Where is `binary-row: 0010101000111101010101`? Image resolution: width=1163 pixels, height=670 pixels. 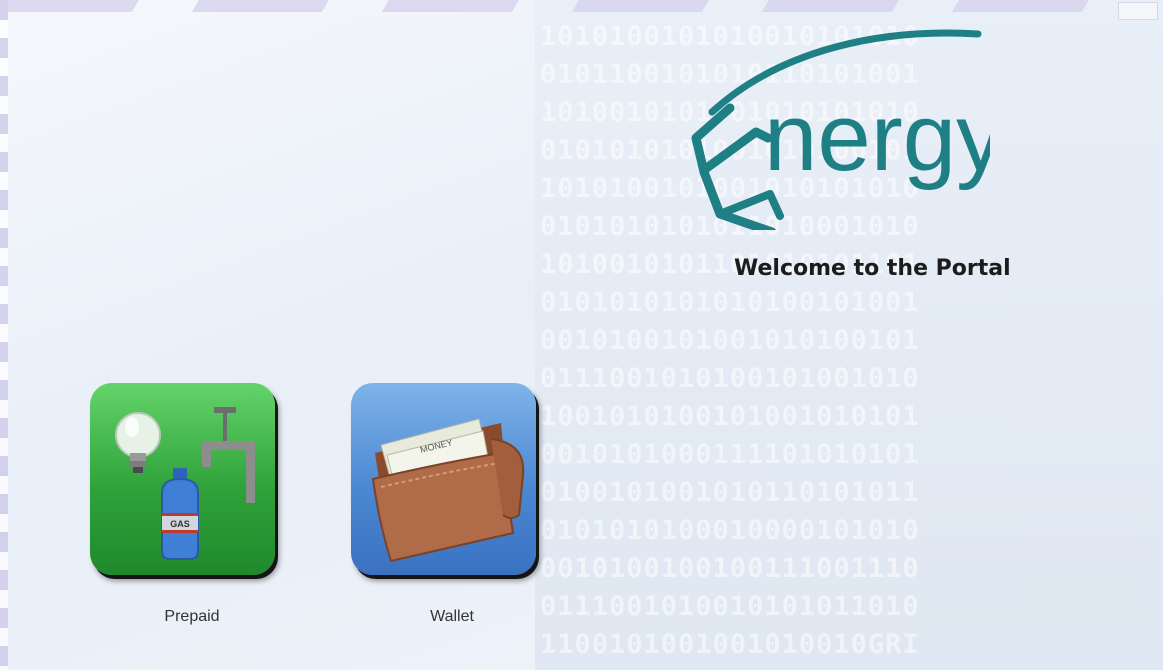
binary-row: 0010101000111101010101 is located at coordinates (730, 454).